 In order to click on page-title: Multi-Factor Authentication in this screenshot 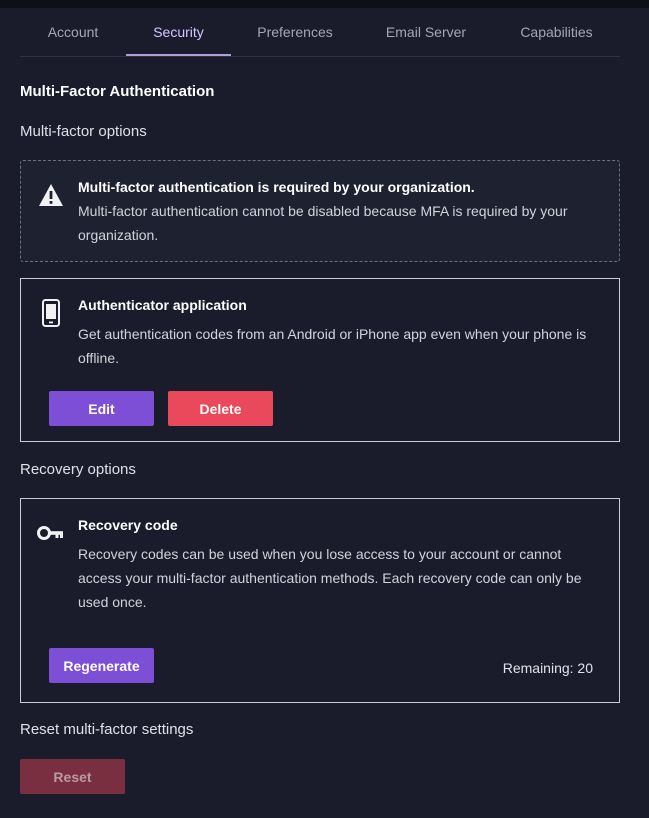, I will do `click(117, 91)`.